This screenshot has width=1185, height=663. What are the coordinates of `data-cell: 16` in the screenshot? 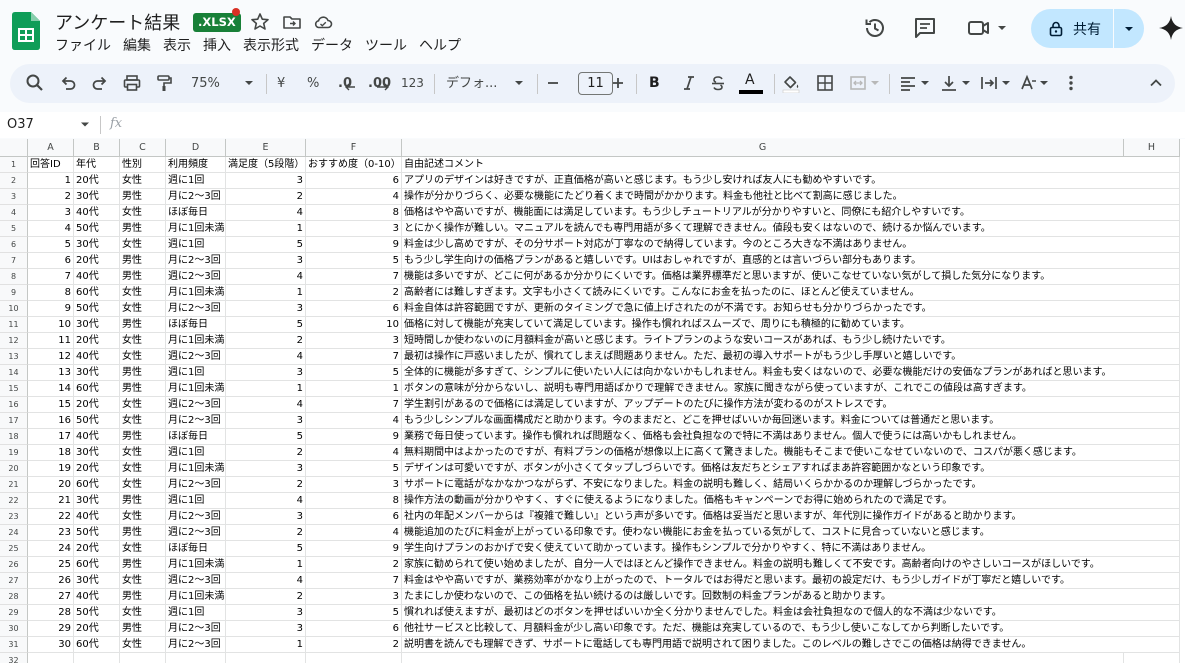 It's located at (51, 421).